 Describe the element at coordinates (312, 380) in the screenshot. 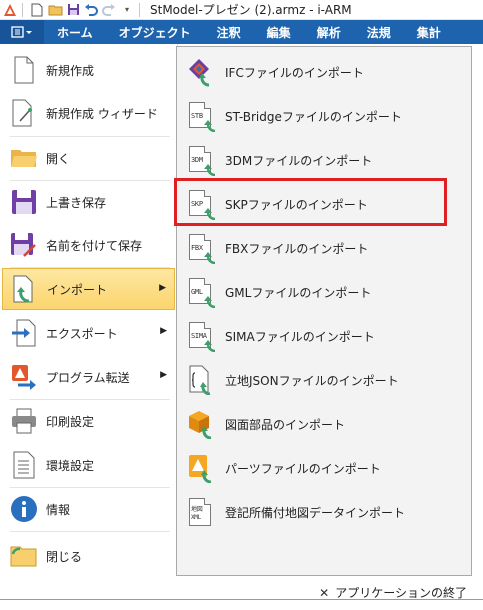

I see `import-item-label: 立地JSONファイルのインポート` at that location.